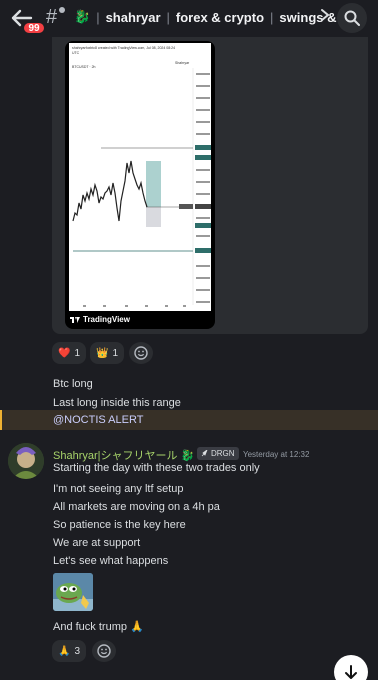 The height and width of the screenshot is (680, 378). I want to click on title-part-server: shahryar, so click(133, 17).